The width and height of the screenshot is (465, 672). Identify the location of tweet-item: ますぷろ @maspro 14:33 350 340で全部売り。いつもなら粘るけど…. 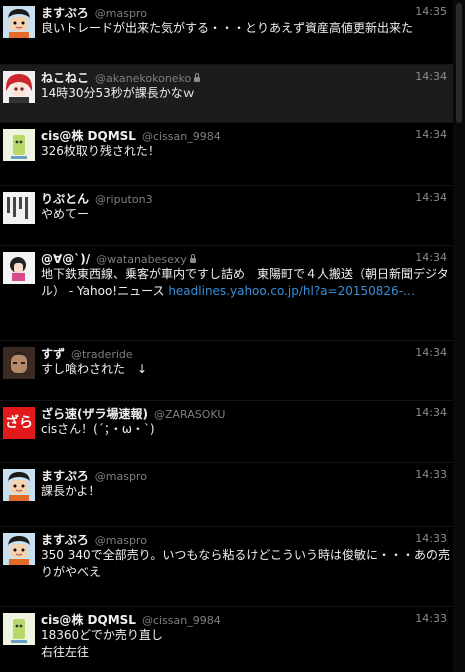
(226, 566).